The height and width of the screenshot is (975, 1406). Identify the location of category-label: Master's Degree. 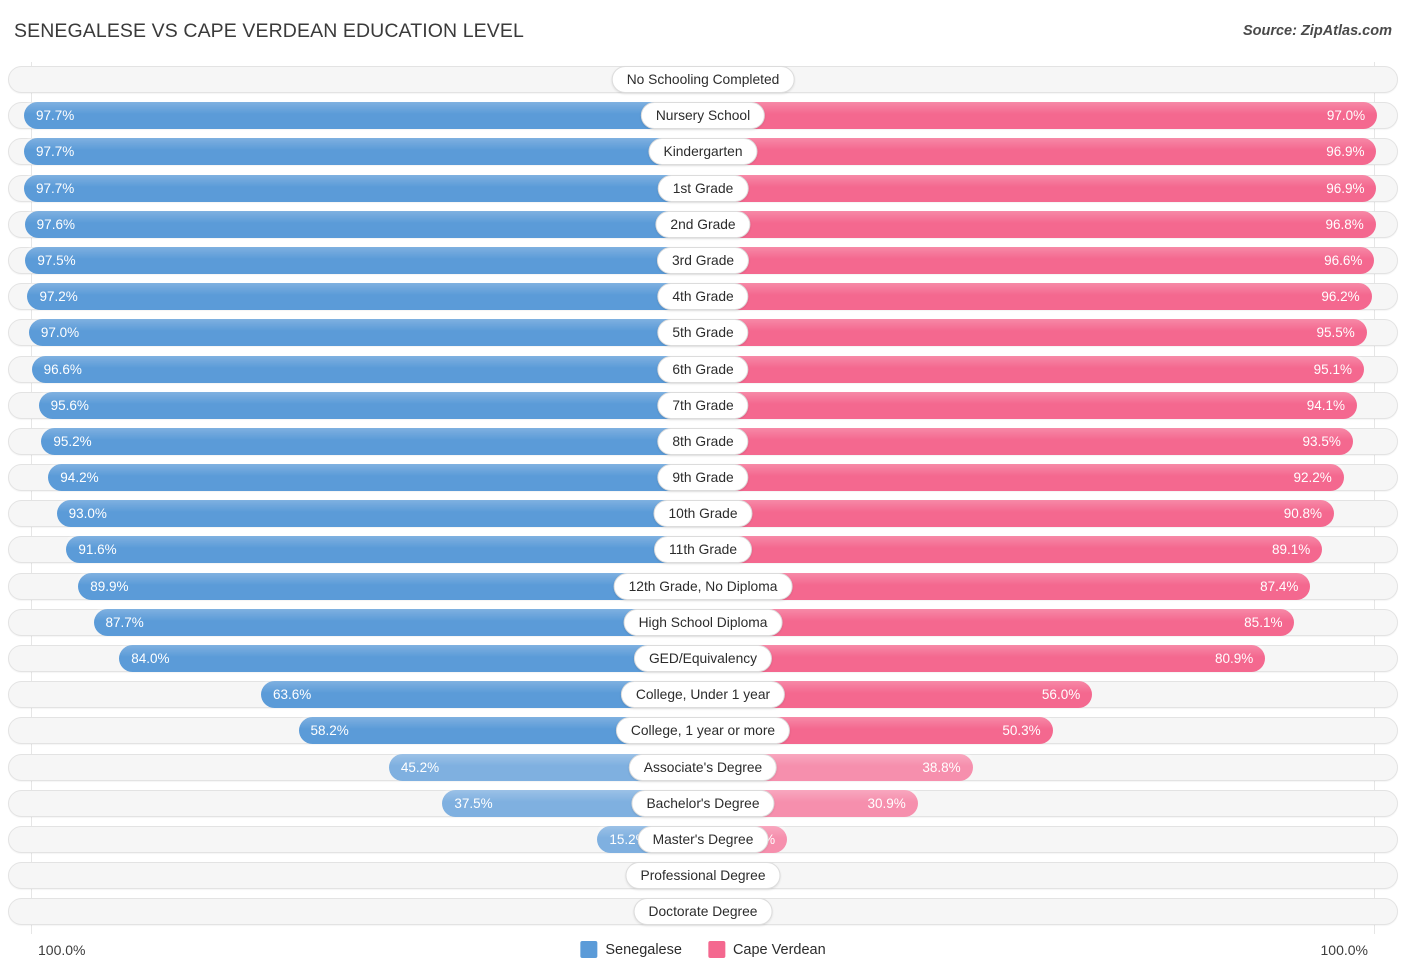
(703, 839).